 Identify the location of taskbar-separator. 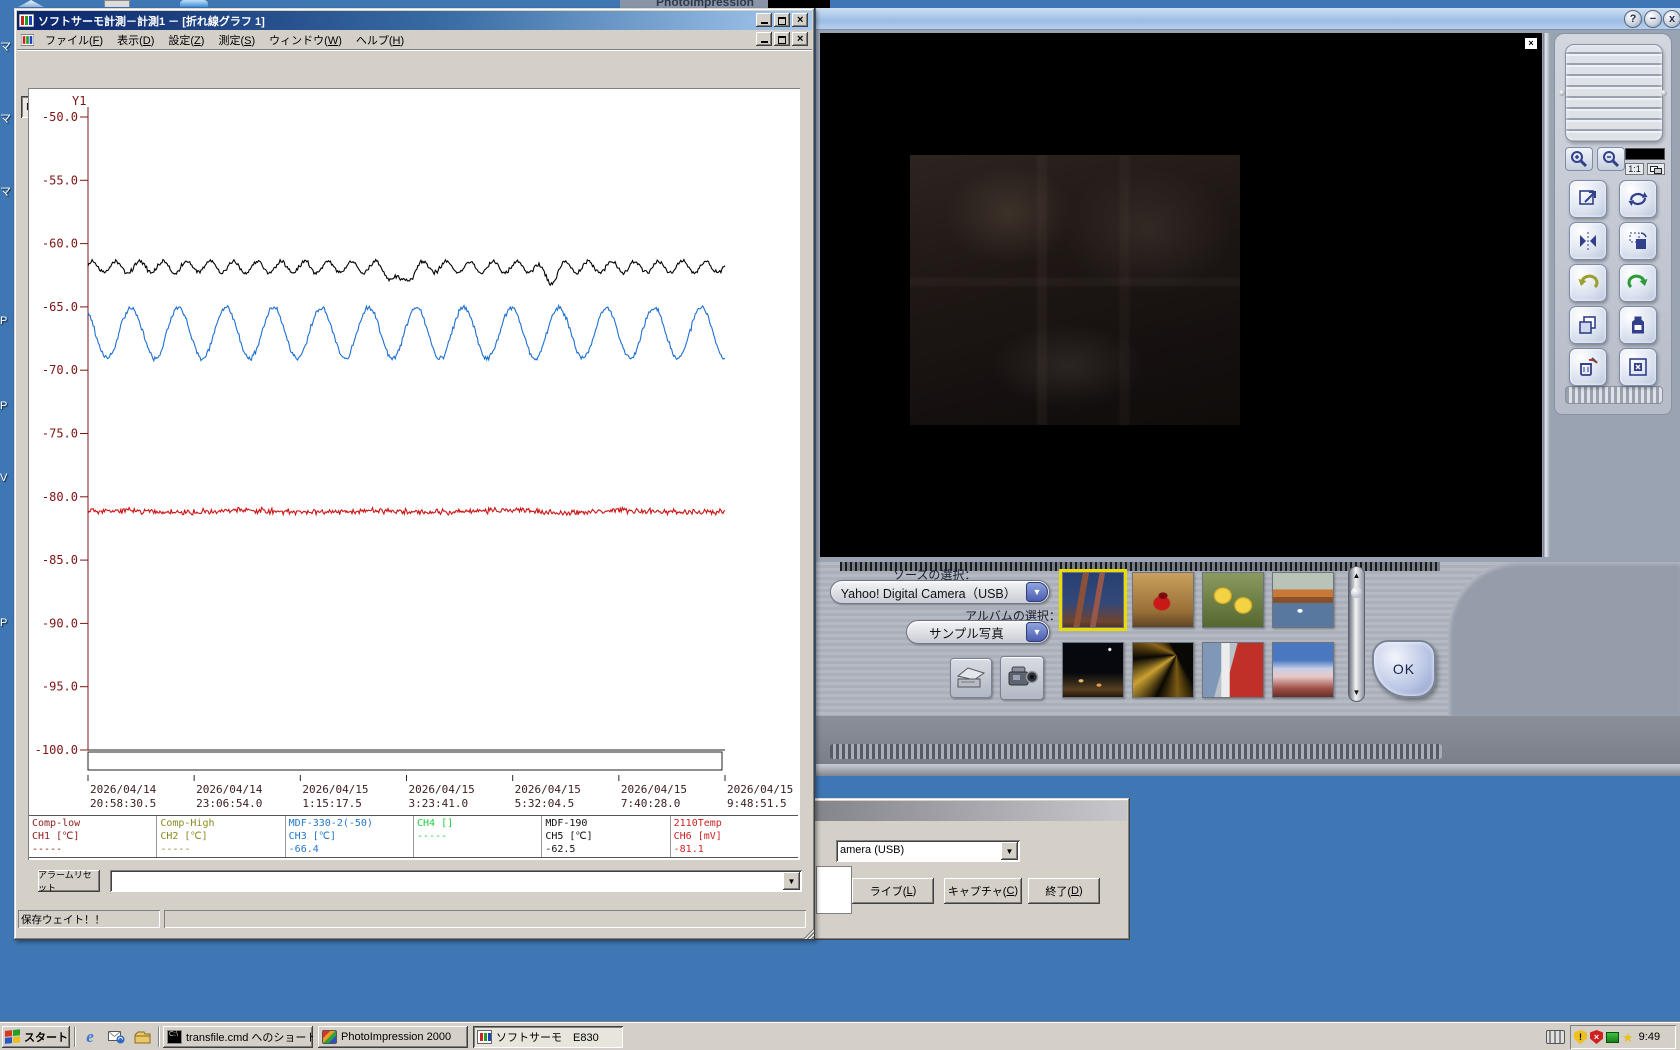
(75, 1037).